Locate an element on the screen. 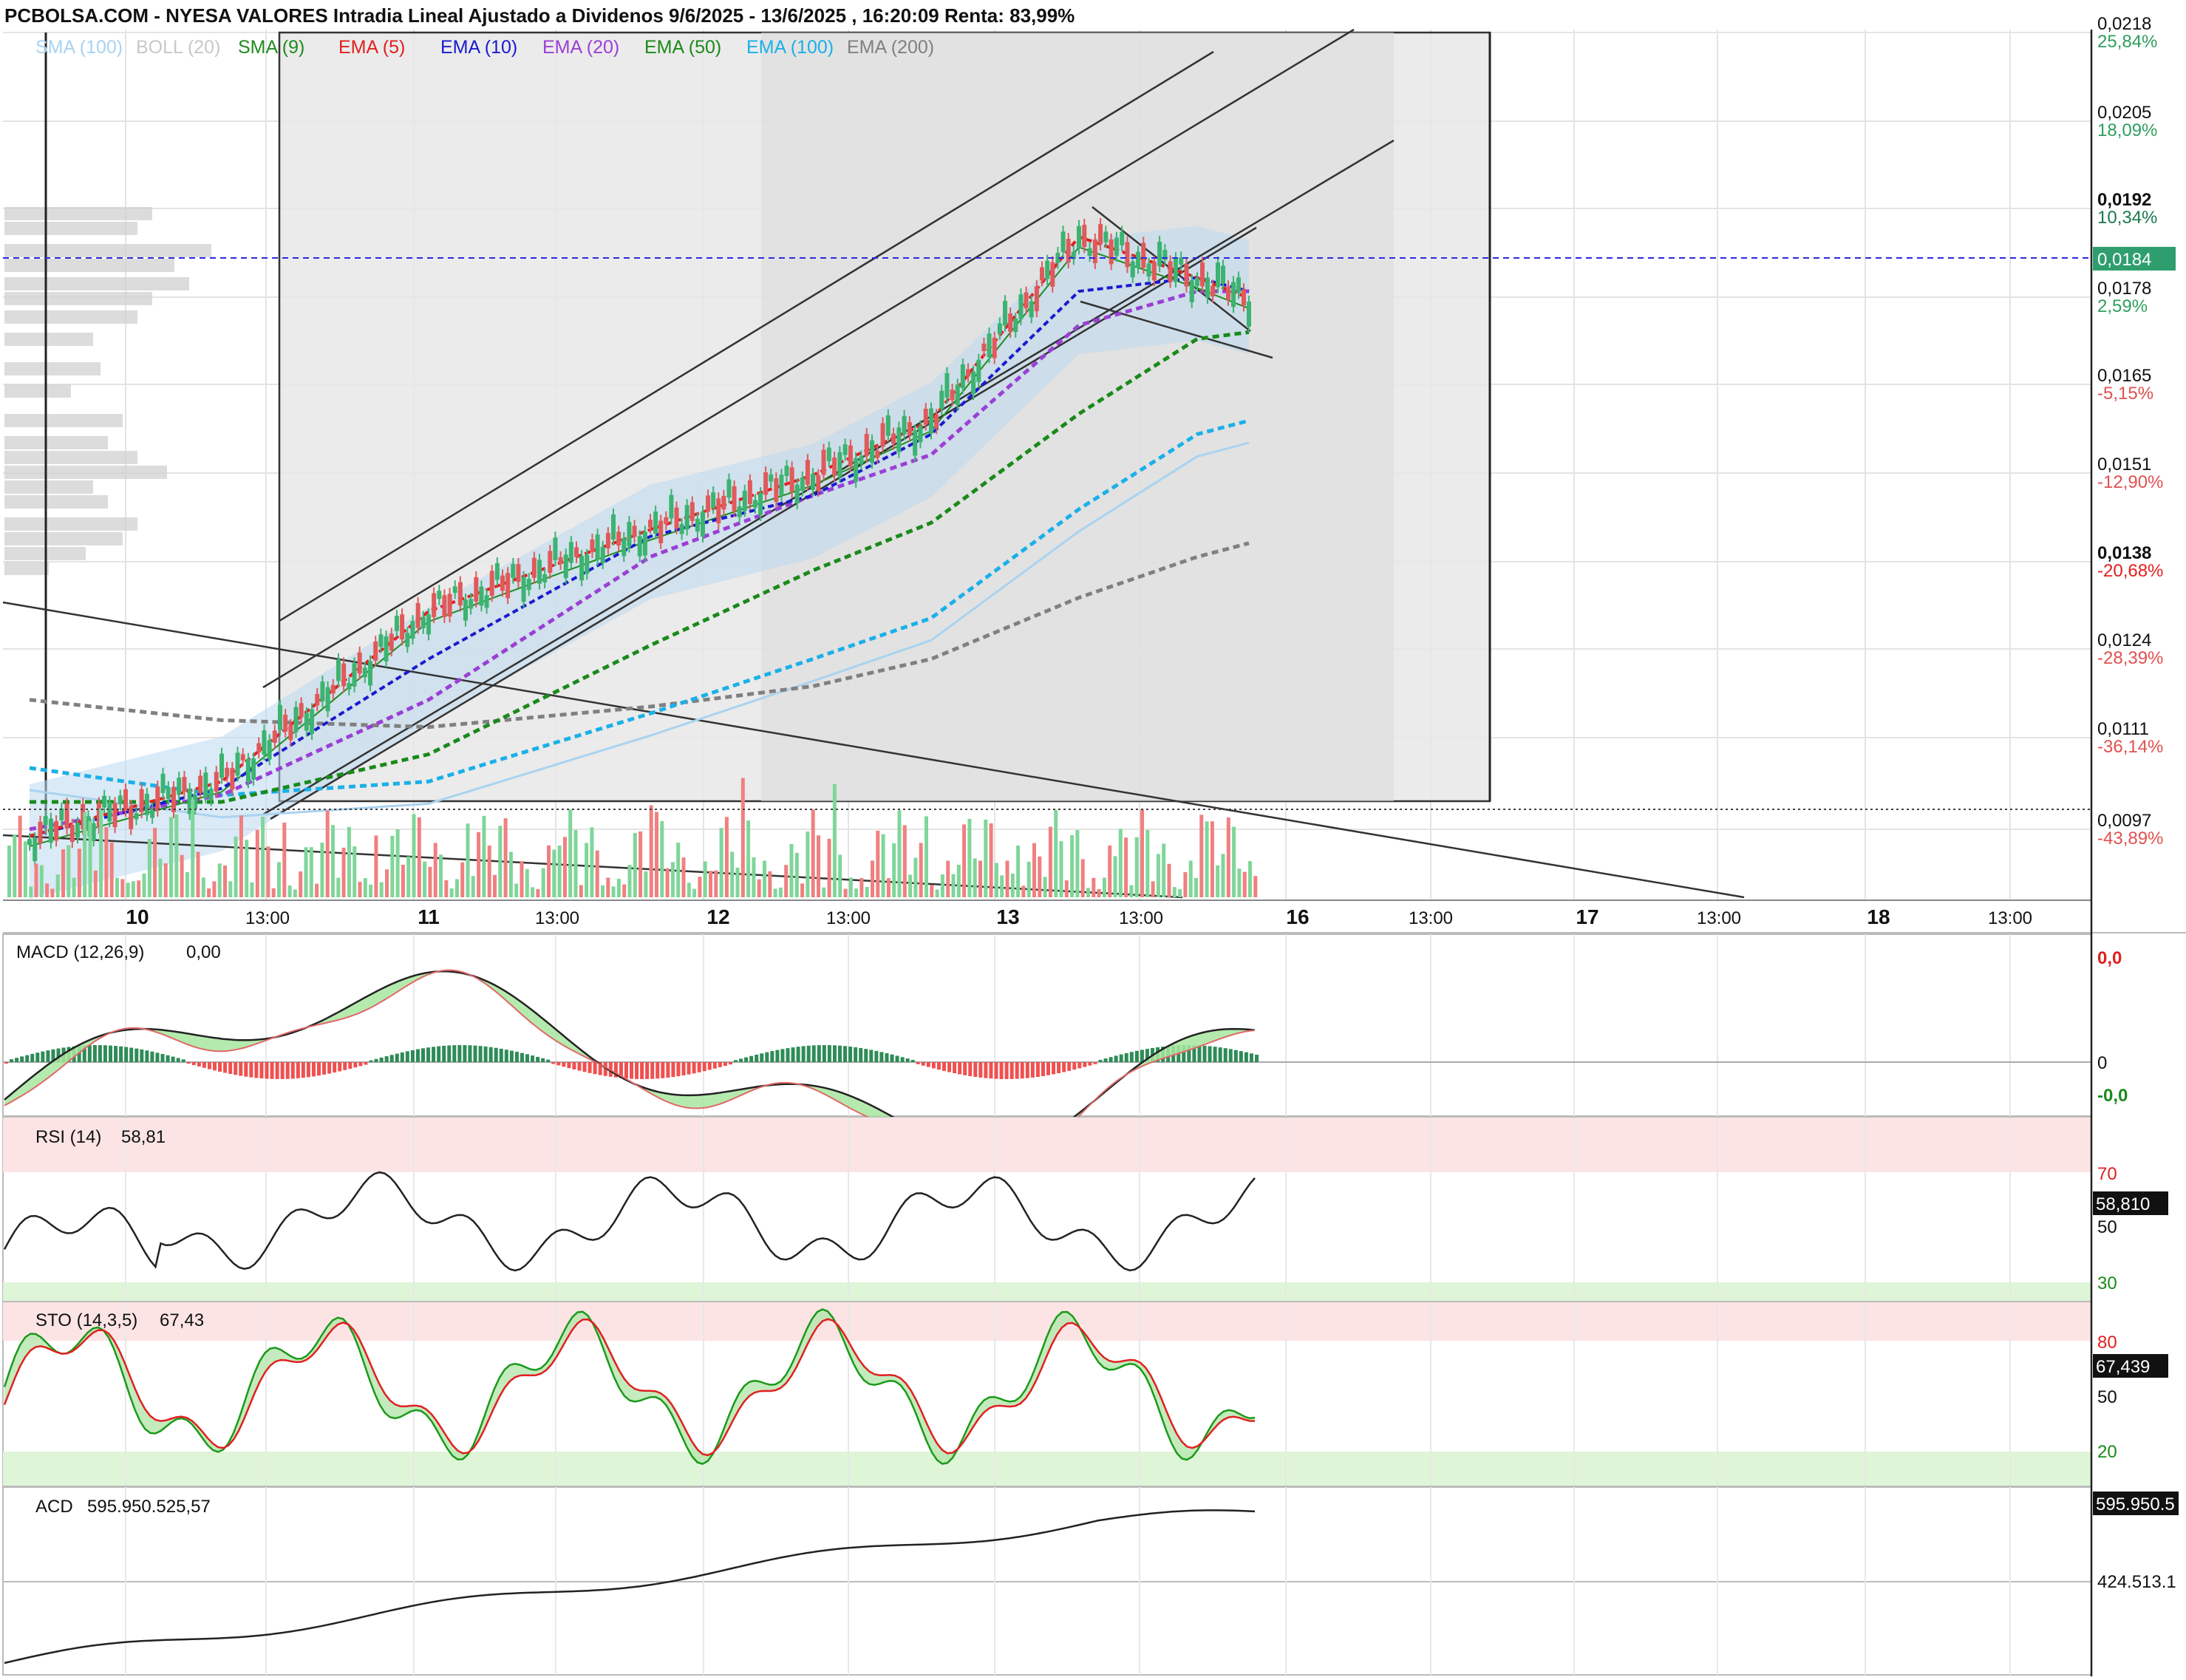  sto-axis-80: 80 is located at coordinates (2107, 1343).